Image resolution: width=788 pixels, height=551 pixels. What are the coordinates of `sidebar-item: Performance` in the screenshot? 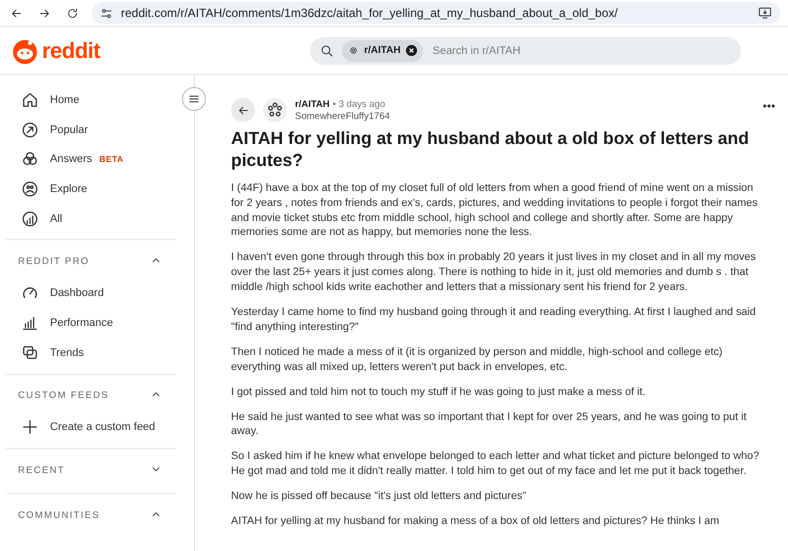 It's located at (97, 323).